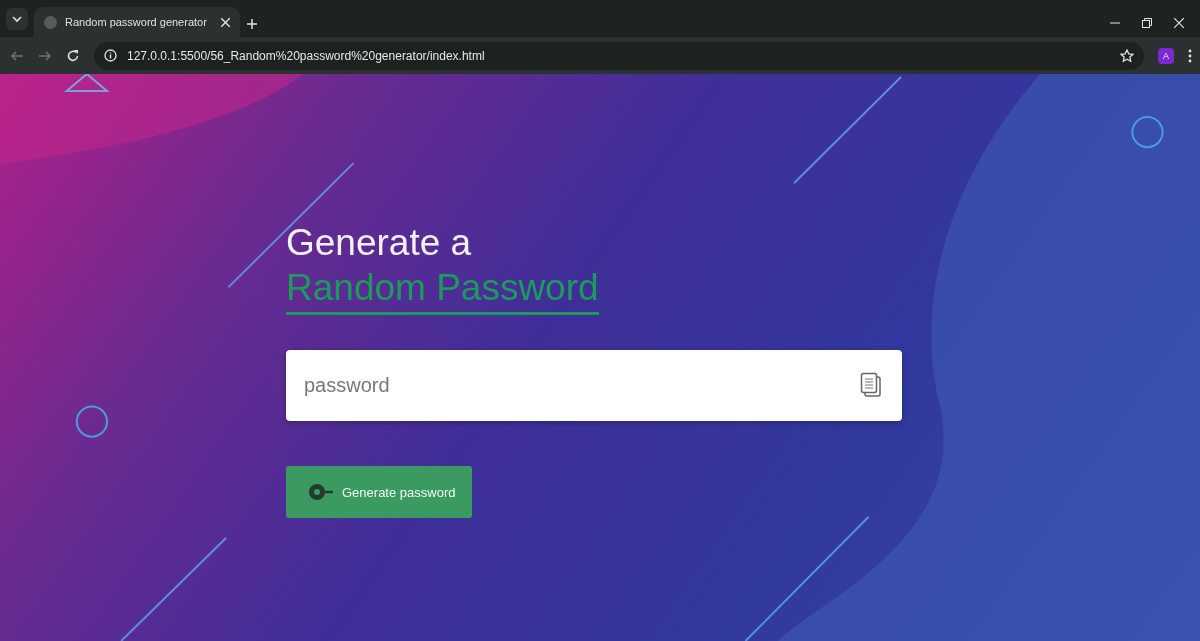 The width and height of the screenshot is (1200, 641). What do you see at coordinates (86, 83) in the screenshot?
I see `triangle-outline` at bounding box center [86, 83].